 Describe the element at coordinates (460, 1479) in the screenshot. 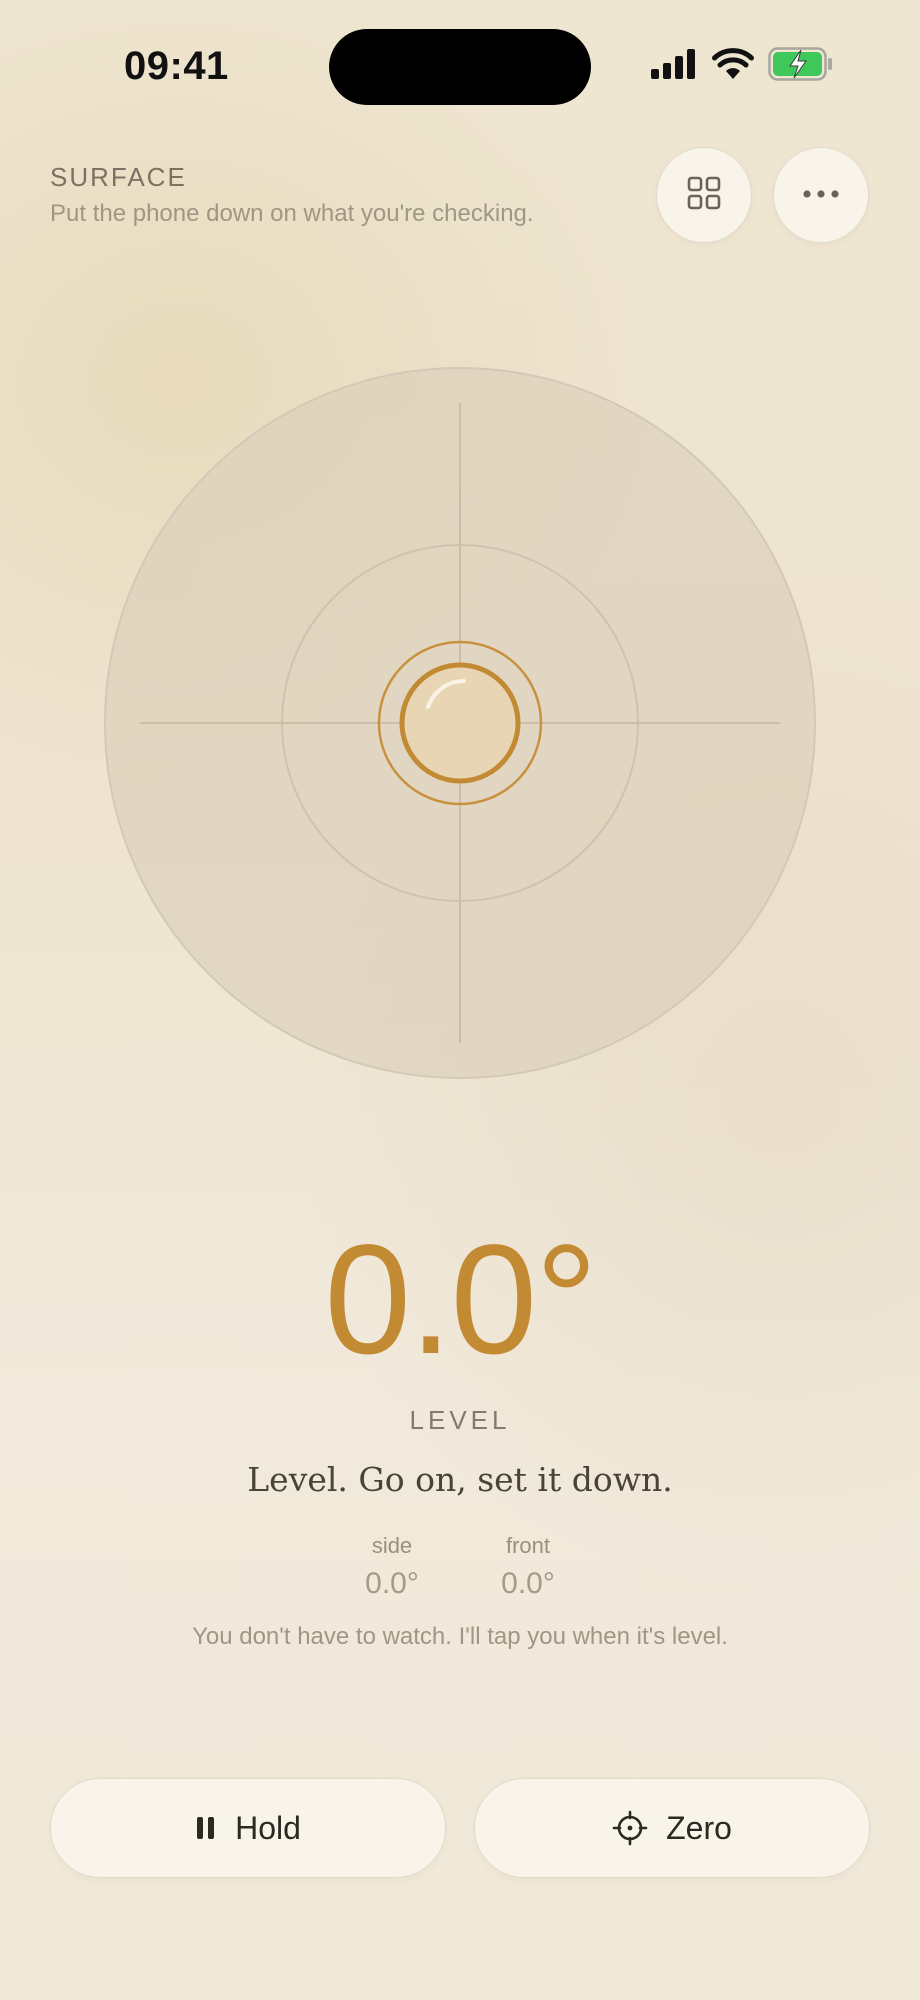

I see `status-message: Level. Go on, set it down.` at that location.